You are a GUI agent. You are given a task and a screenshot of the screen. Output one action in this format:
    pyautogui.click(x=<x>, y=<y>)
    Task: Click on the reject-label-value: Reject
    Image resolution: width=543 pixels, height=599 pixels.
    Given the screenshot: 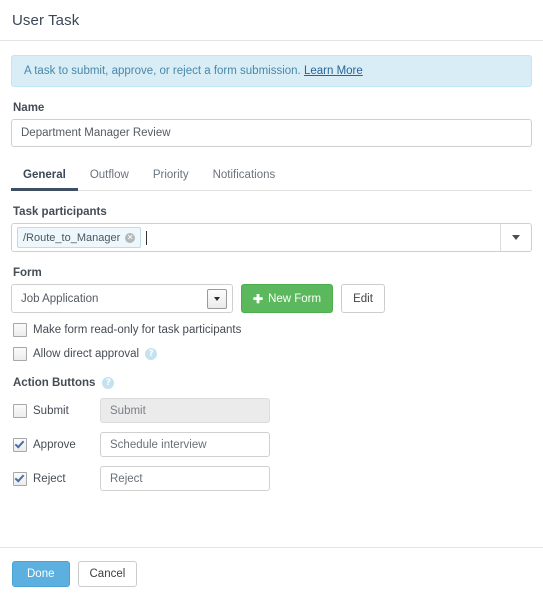 What is the action you would take?
    pyautogui.click(x=126, y=478)
    